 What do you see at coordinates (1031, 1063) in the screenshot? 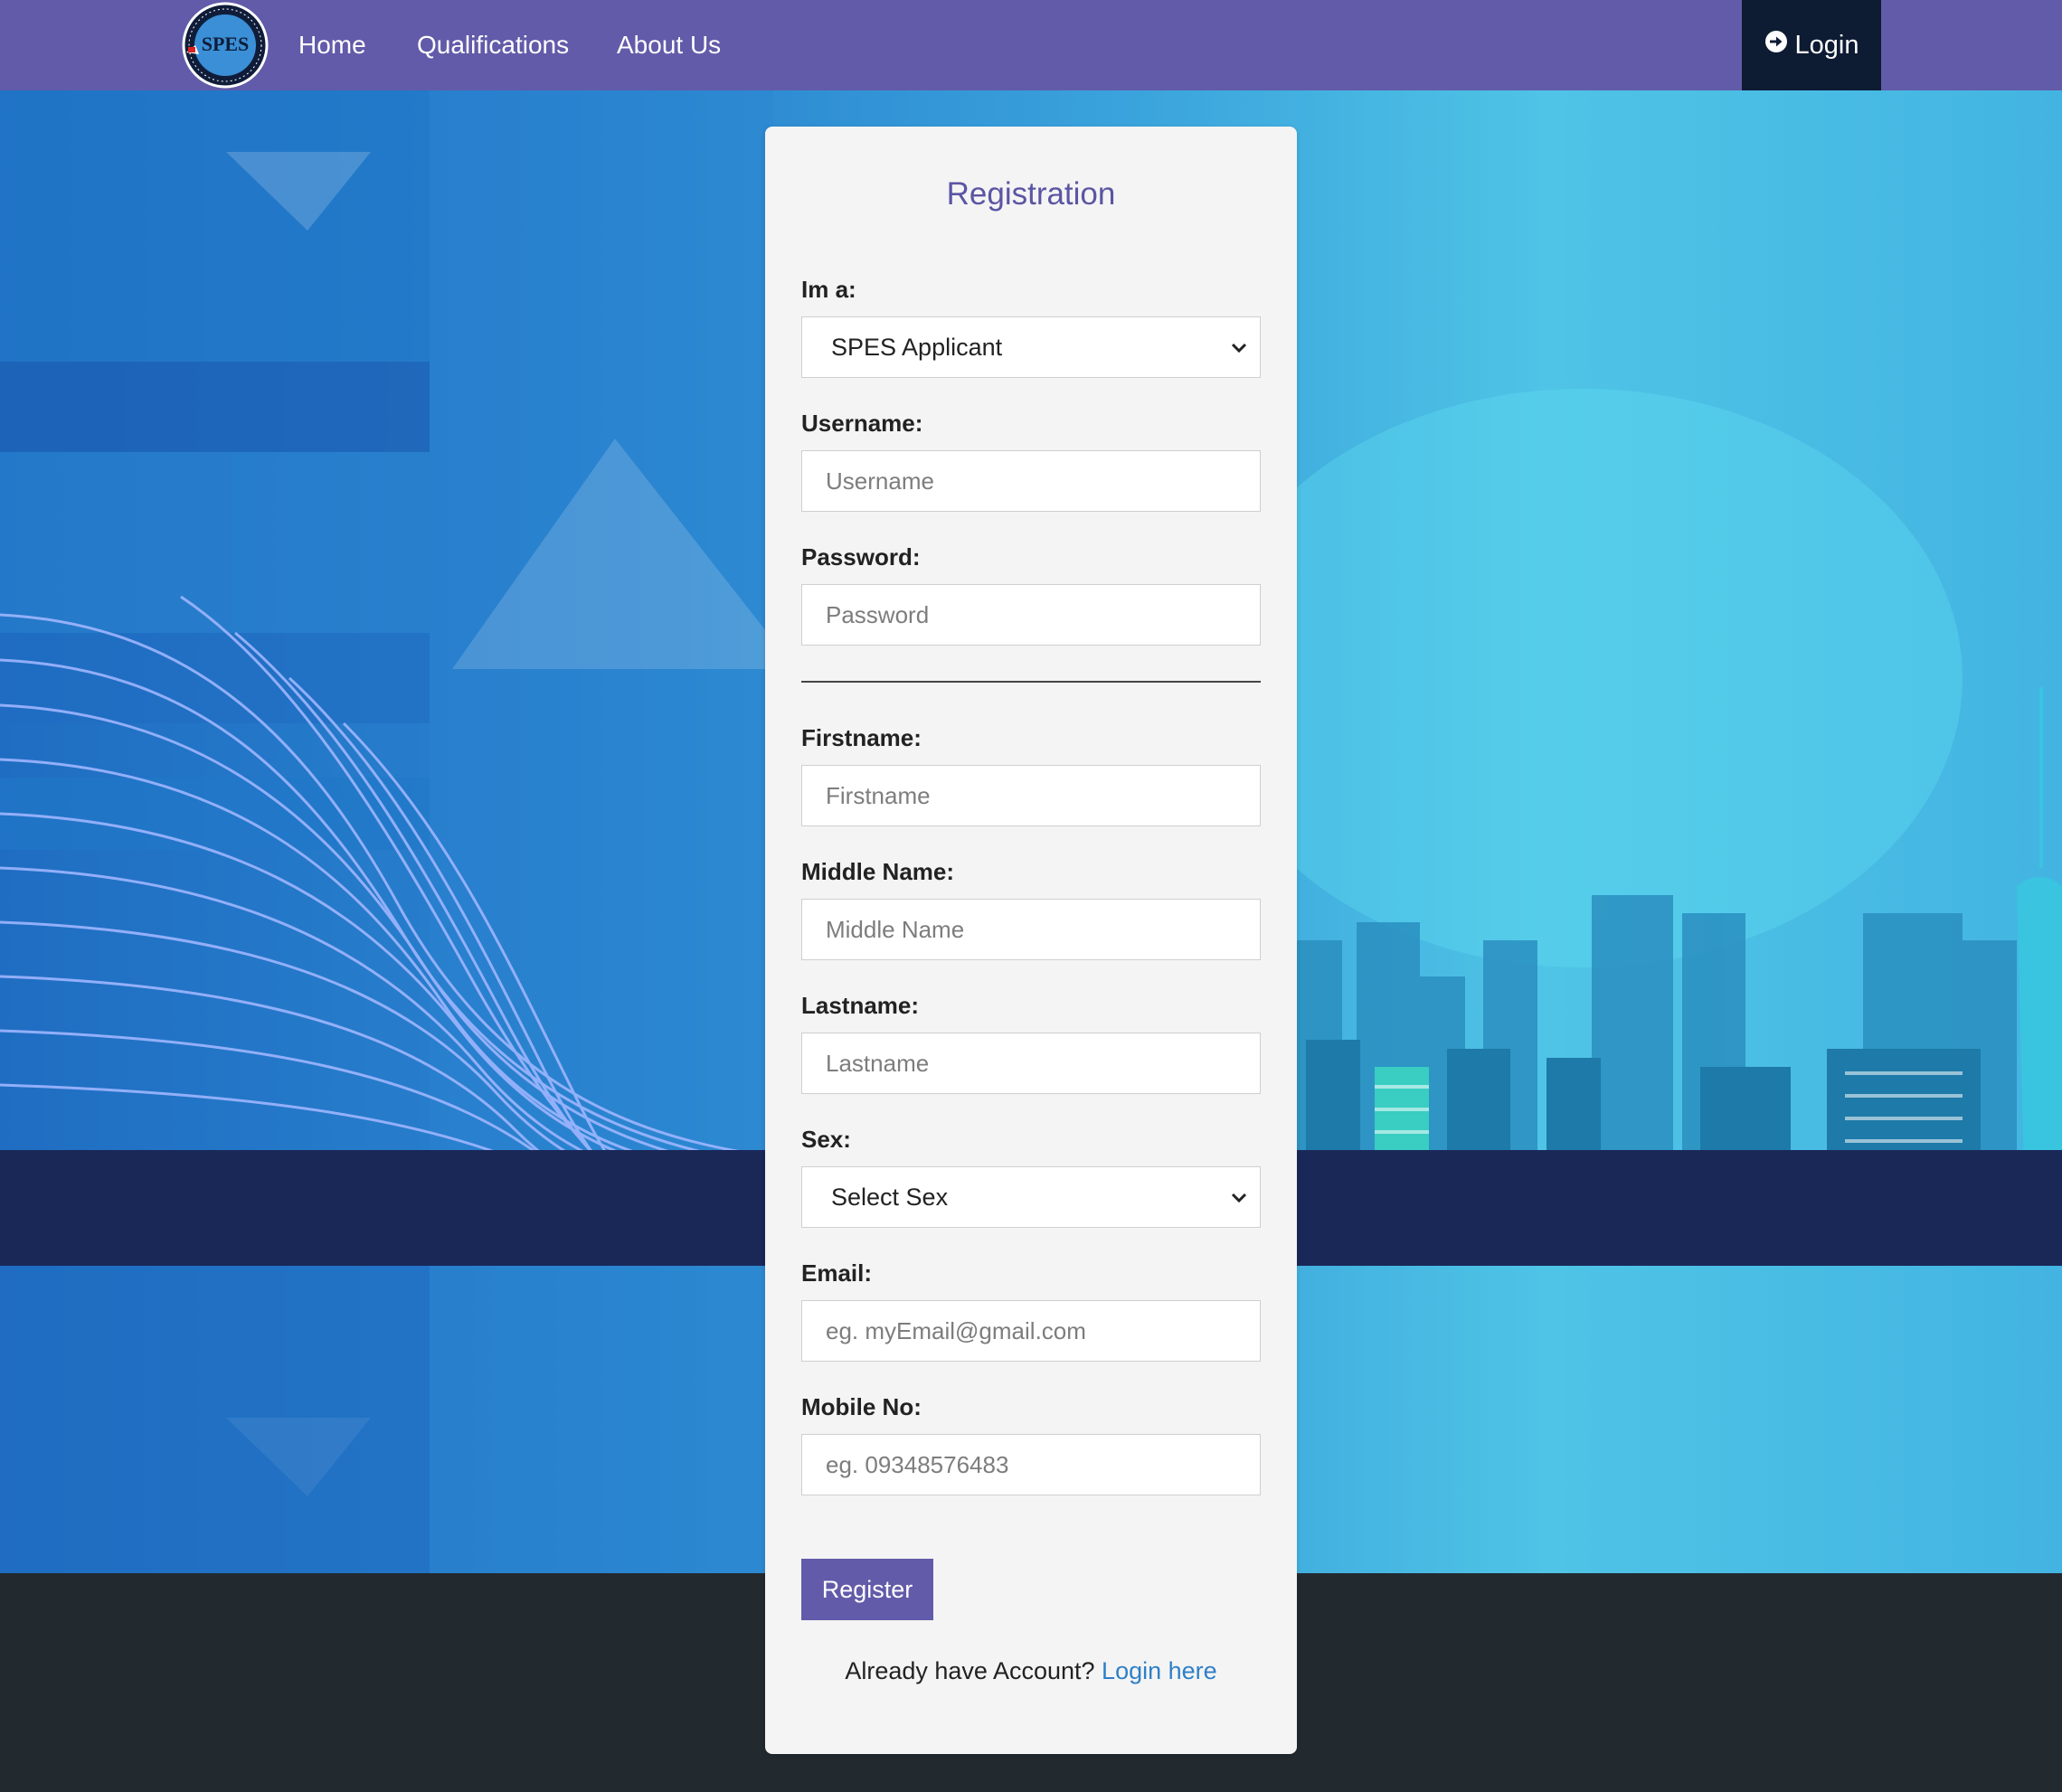
I see `lastname-input` at bounding box center [1031, 1063].